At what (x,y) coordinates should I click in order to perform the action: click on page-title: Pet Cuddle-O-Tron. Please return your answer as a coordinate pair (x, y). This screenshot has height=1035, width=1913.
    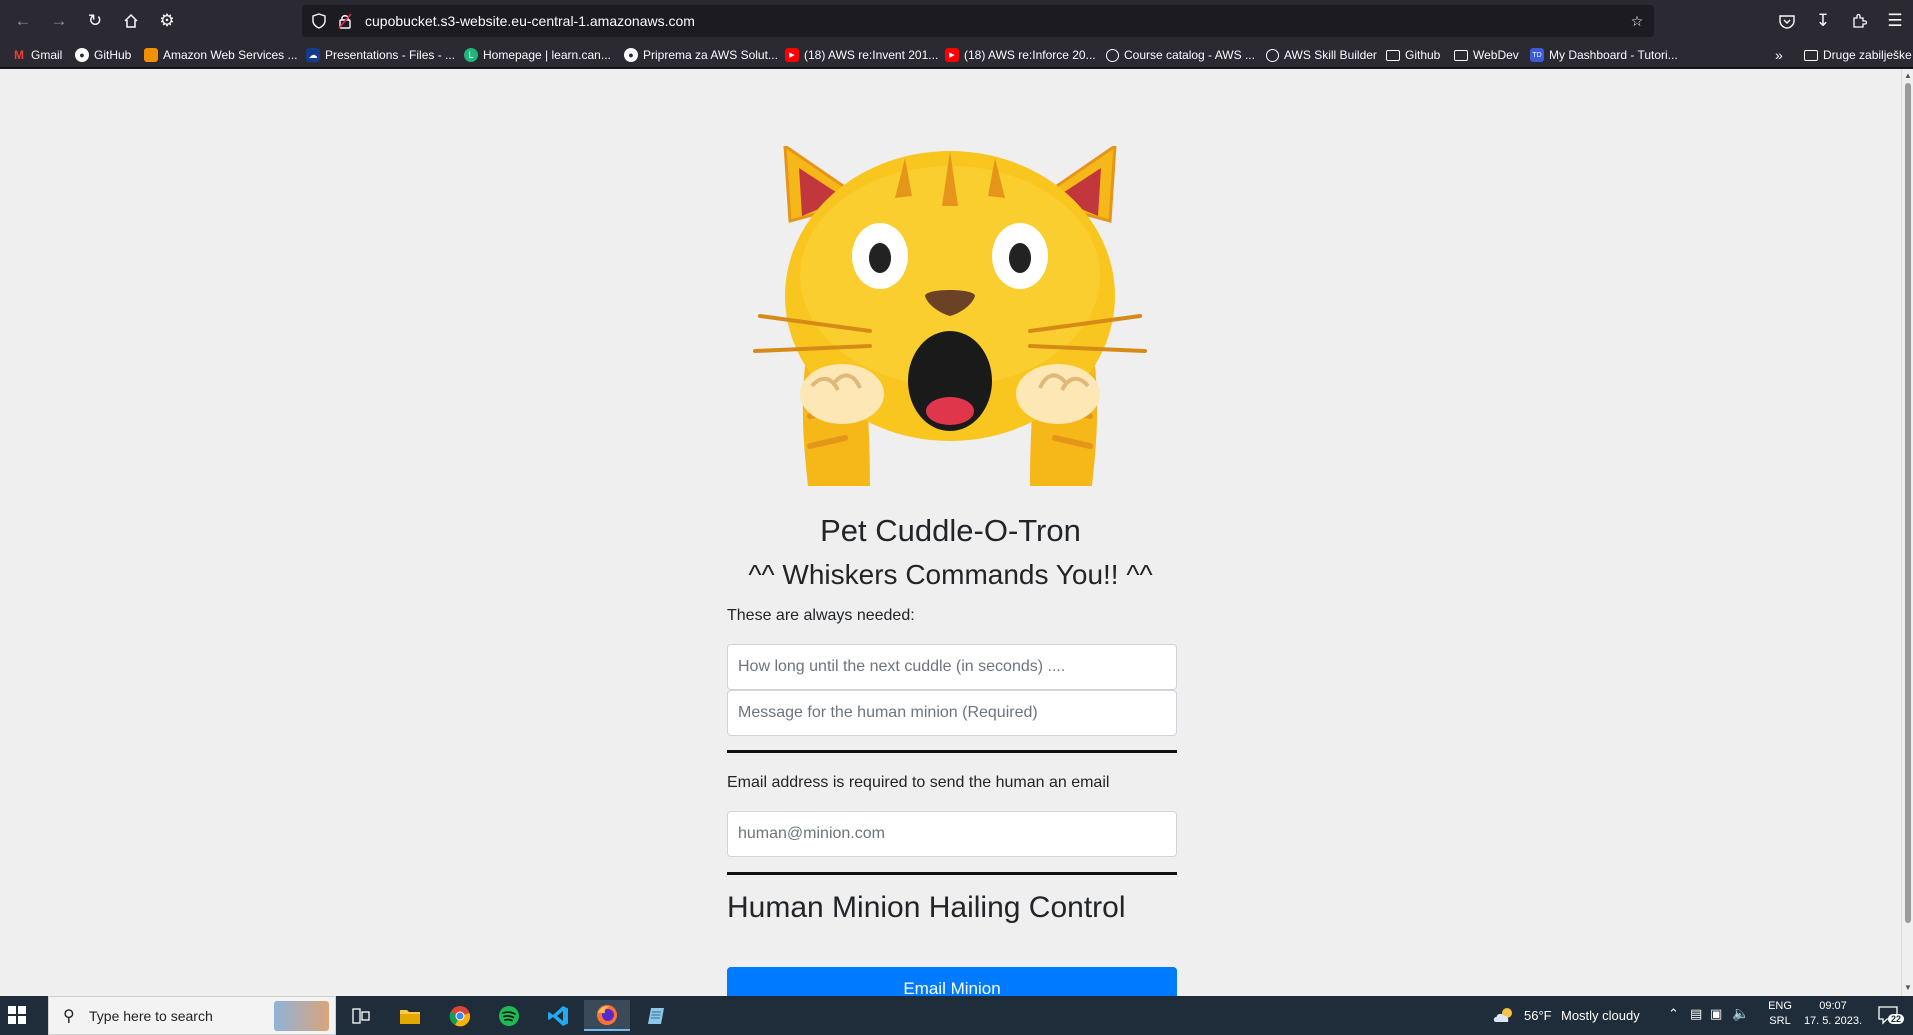
    Looking at the image, I should click on (950, 530).